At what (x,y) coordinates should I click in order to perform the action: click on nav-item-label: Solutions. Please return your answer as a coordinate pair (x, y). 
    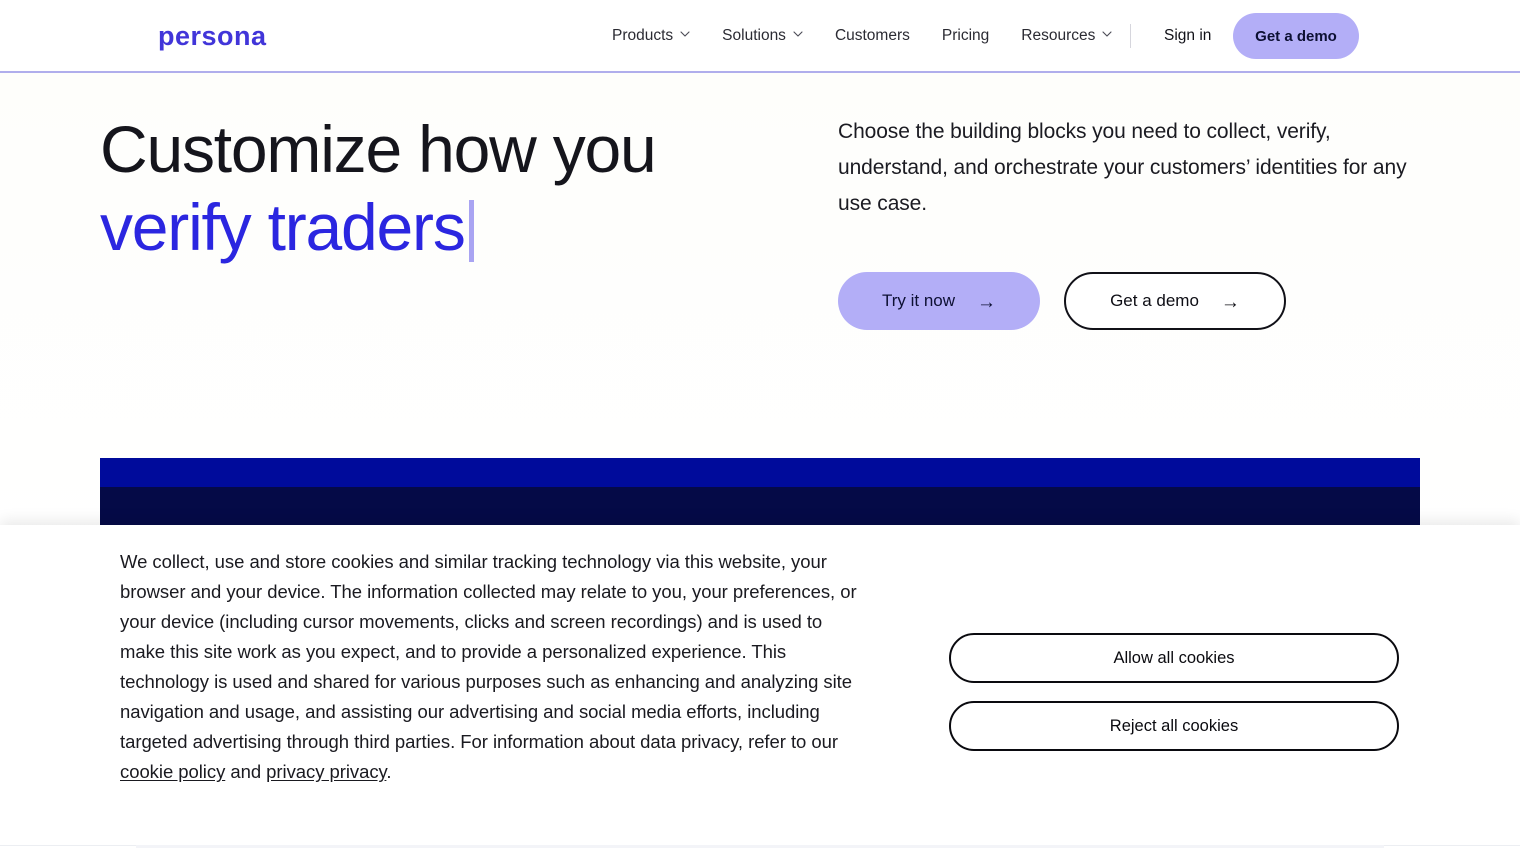
    Looking at the image, I should click on (754, 35).